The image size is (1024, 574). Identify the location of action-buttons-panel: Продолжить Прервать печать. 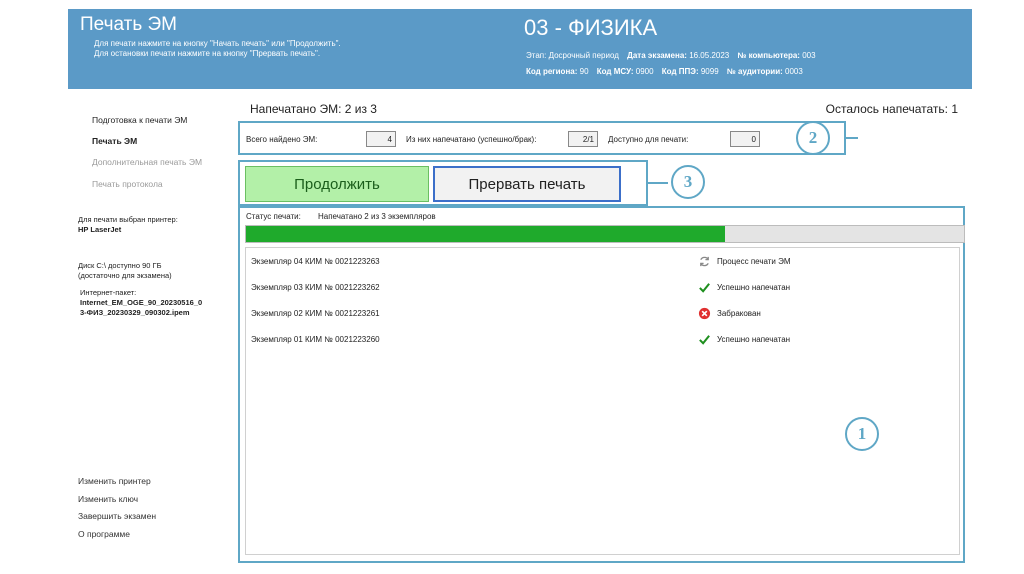
(443, 183).